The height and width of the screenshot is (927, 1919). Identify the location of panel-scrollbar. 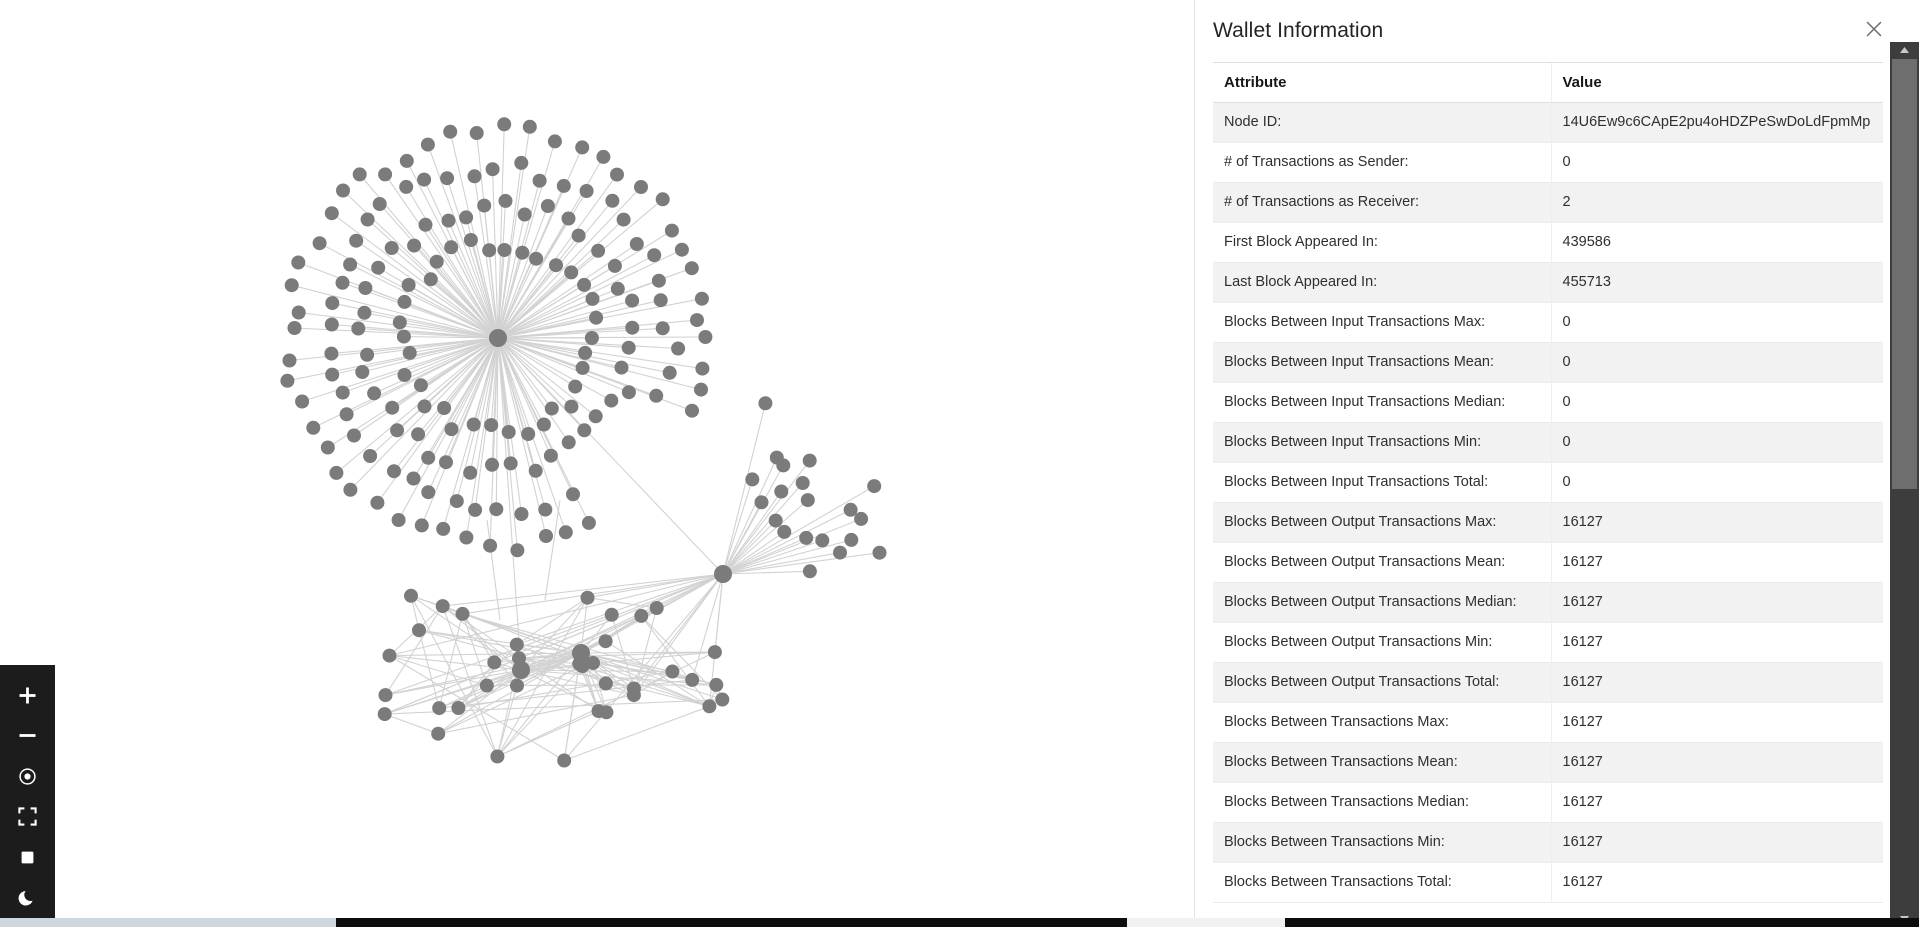
(1904, 484).